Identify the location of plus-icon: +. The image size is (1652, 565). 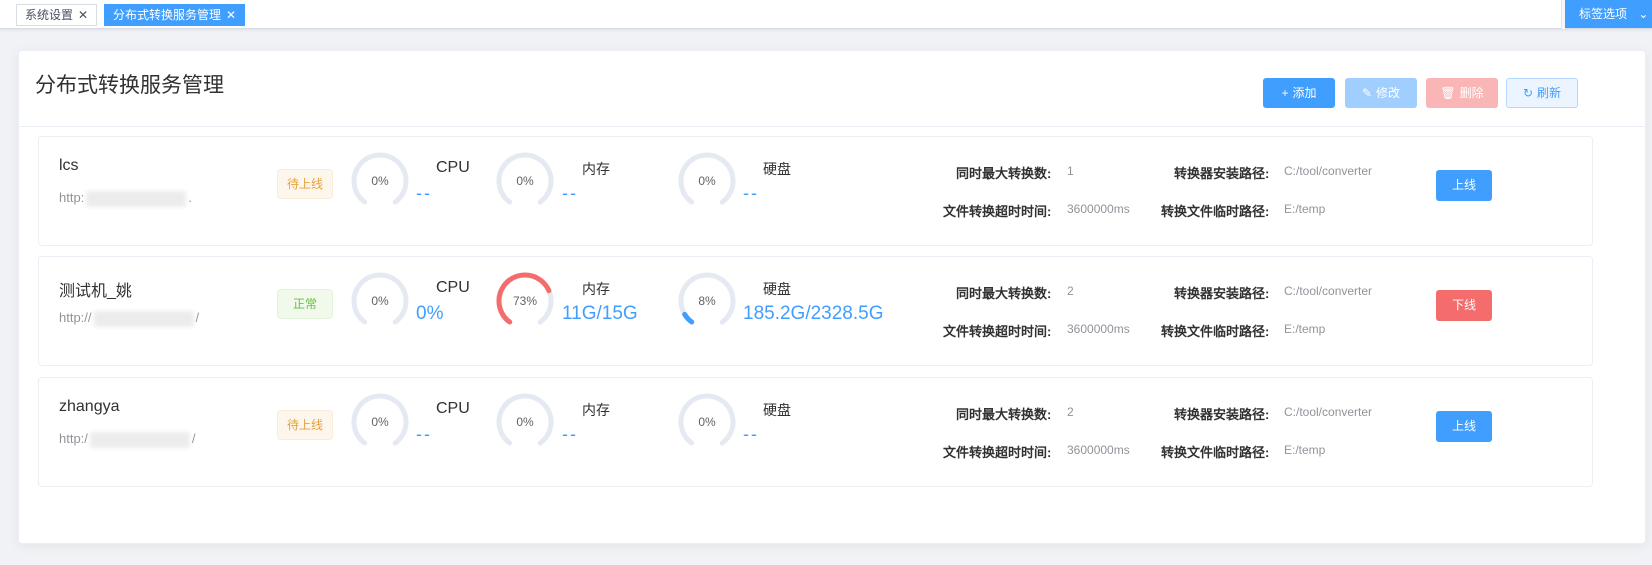
(1285, 93).